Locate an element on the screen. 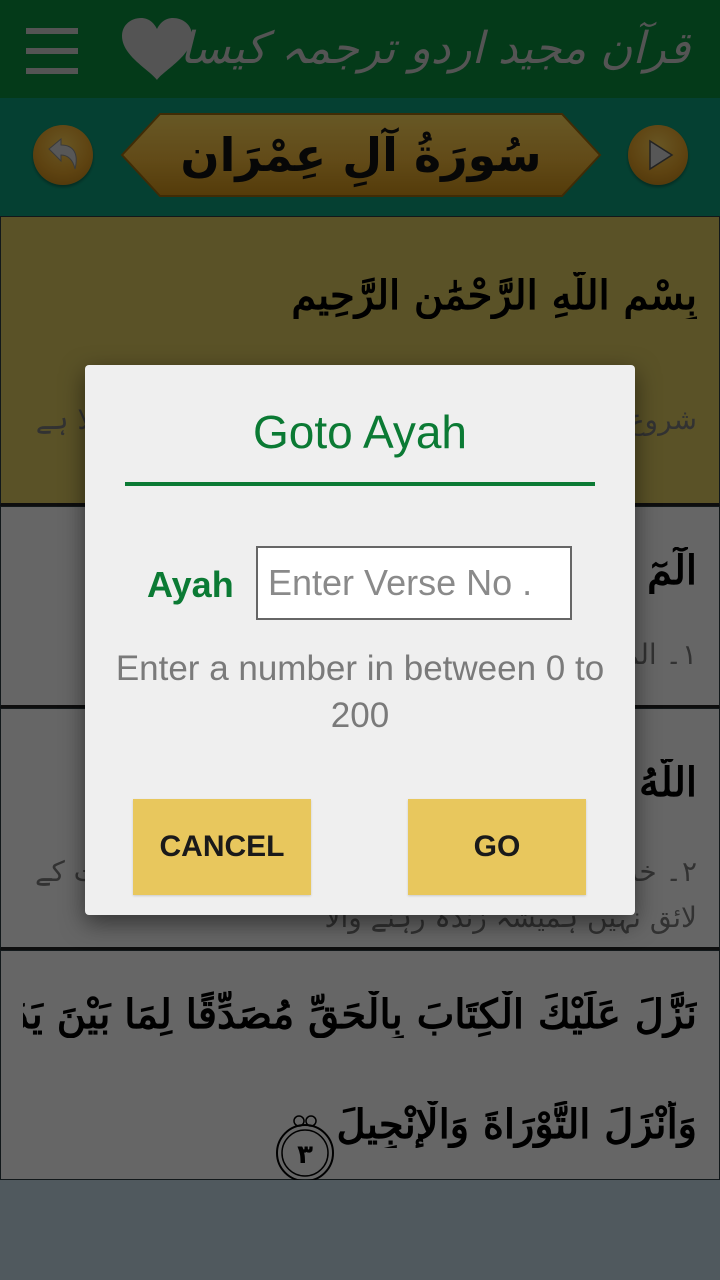  cancel-button: CANCEL is located at coordinates (222, 847).